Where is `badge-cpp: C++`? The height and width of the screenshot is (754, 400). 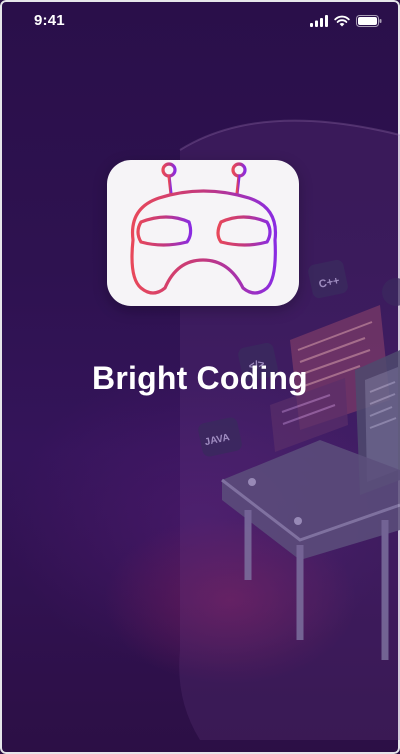
badge-cpp: C++ is located at coordinates (328, 279).